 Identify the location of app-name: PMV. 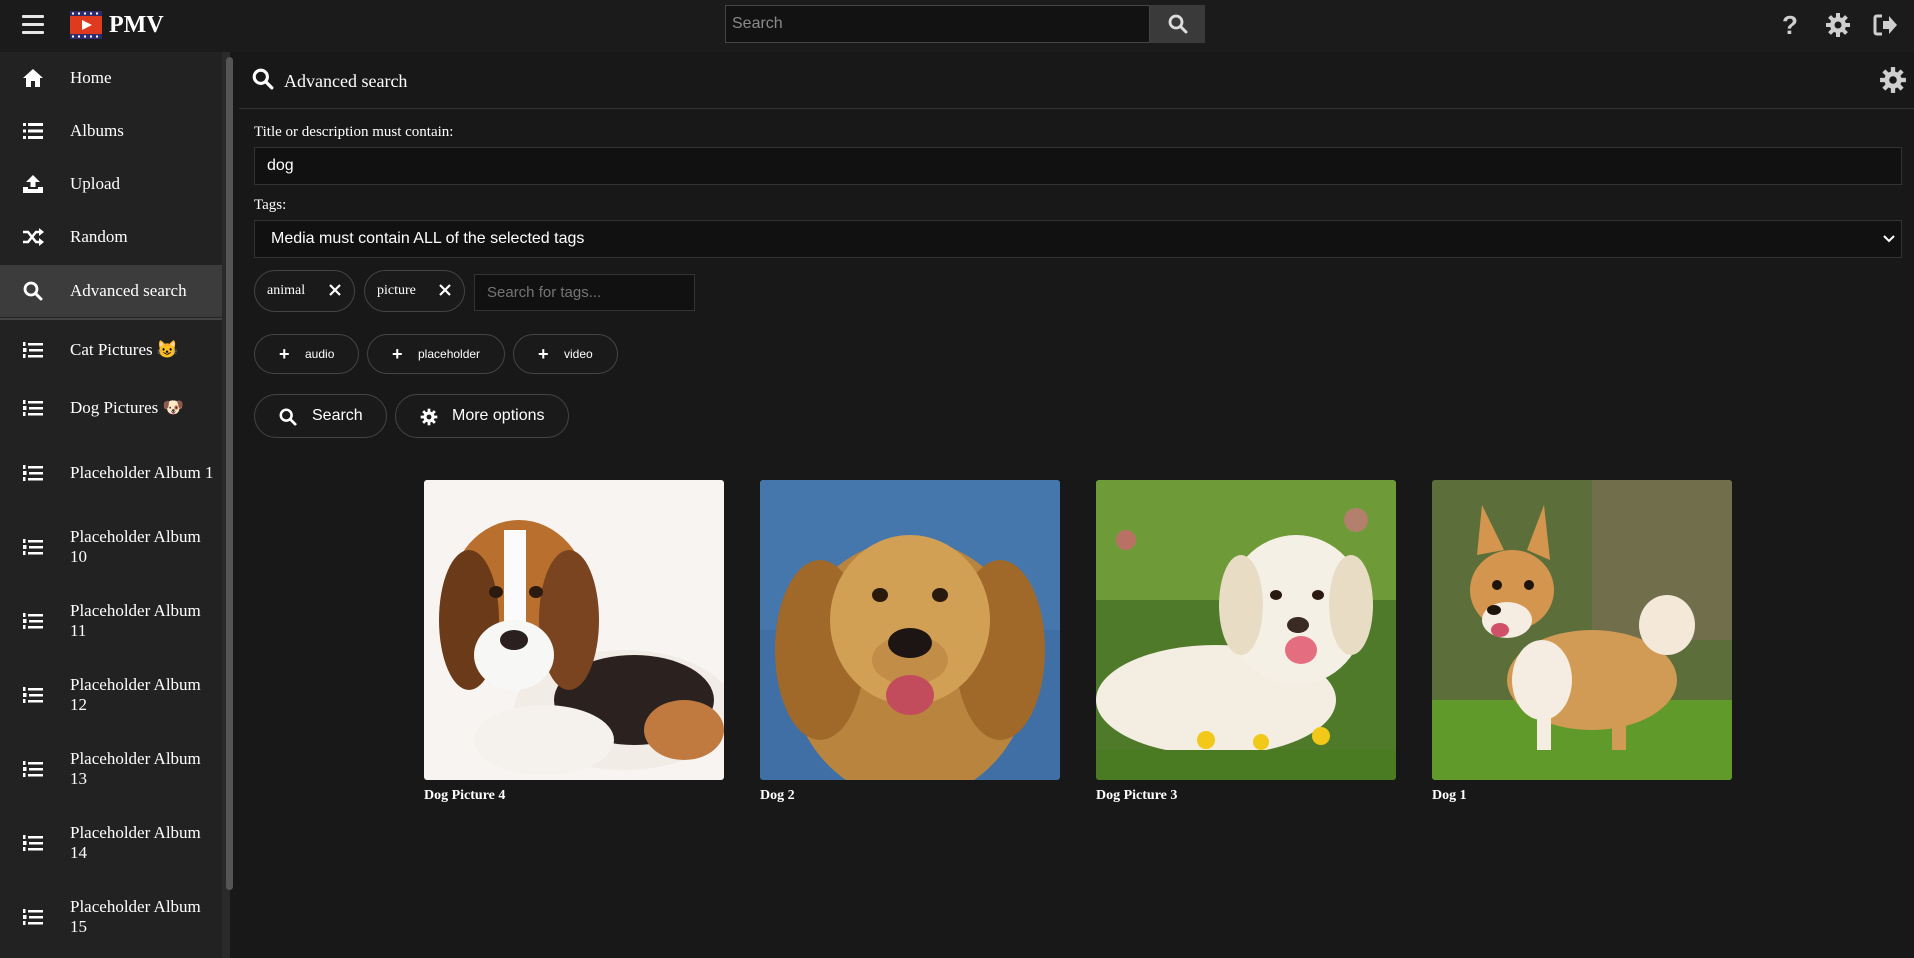
(136, 25).